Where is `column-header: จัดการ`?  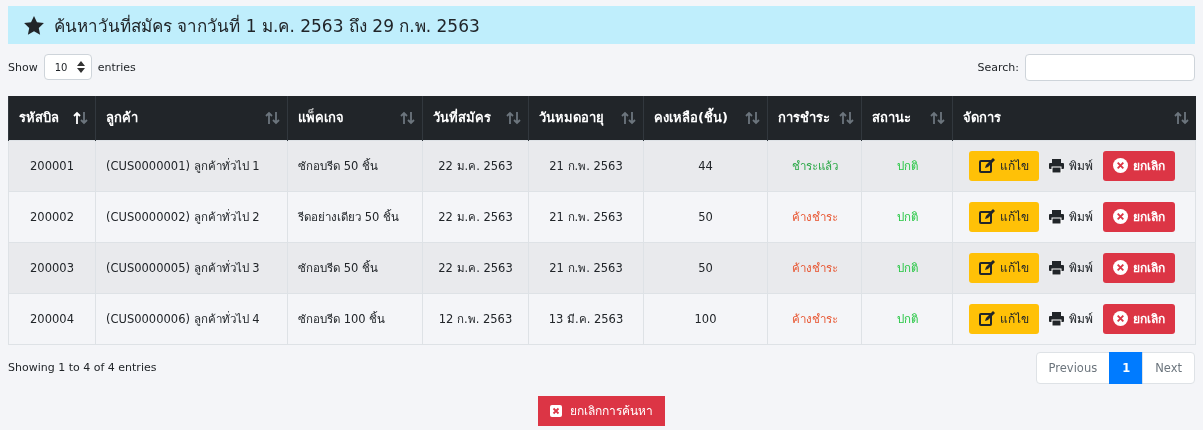
column-header: จัดการ is located at coordinates (1074, 118).